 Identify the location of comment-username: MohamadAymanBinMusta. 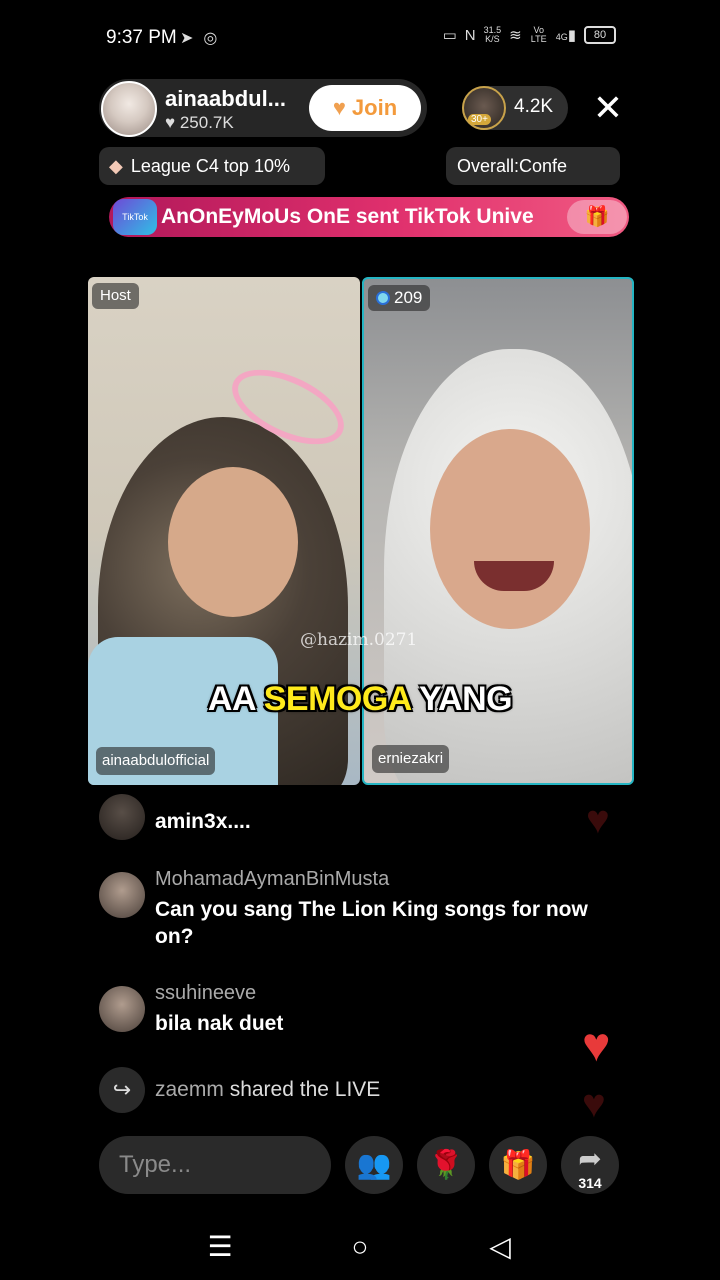
(272, 879).